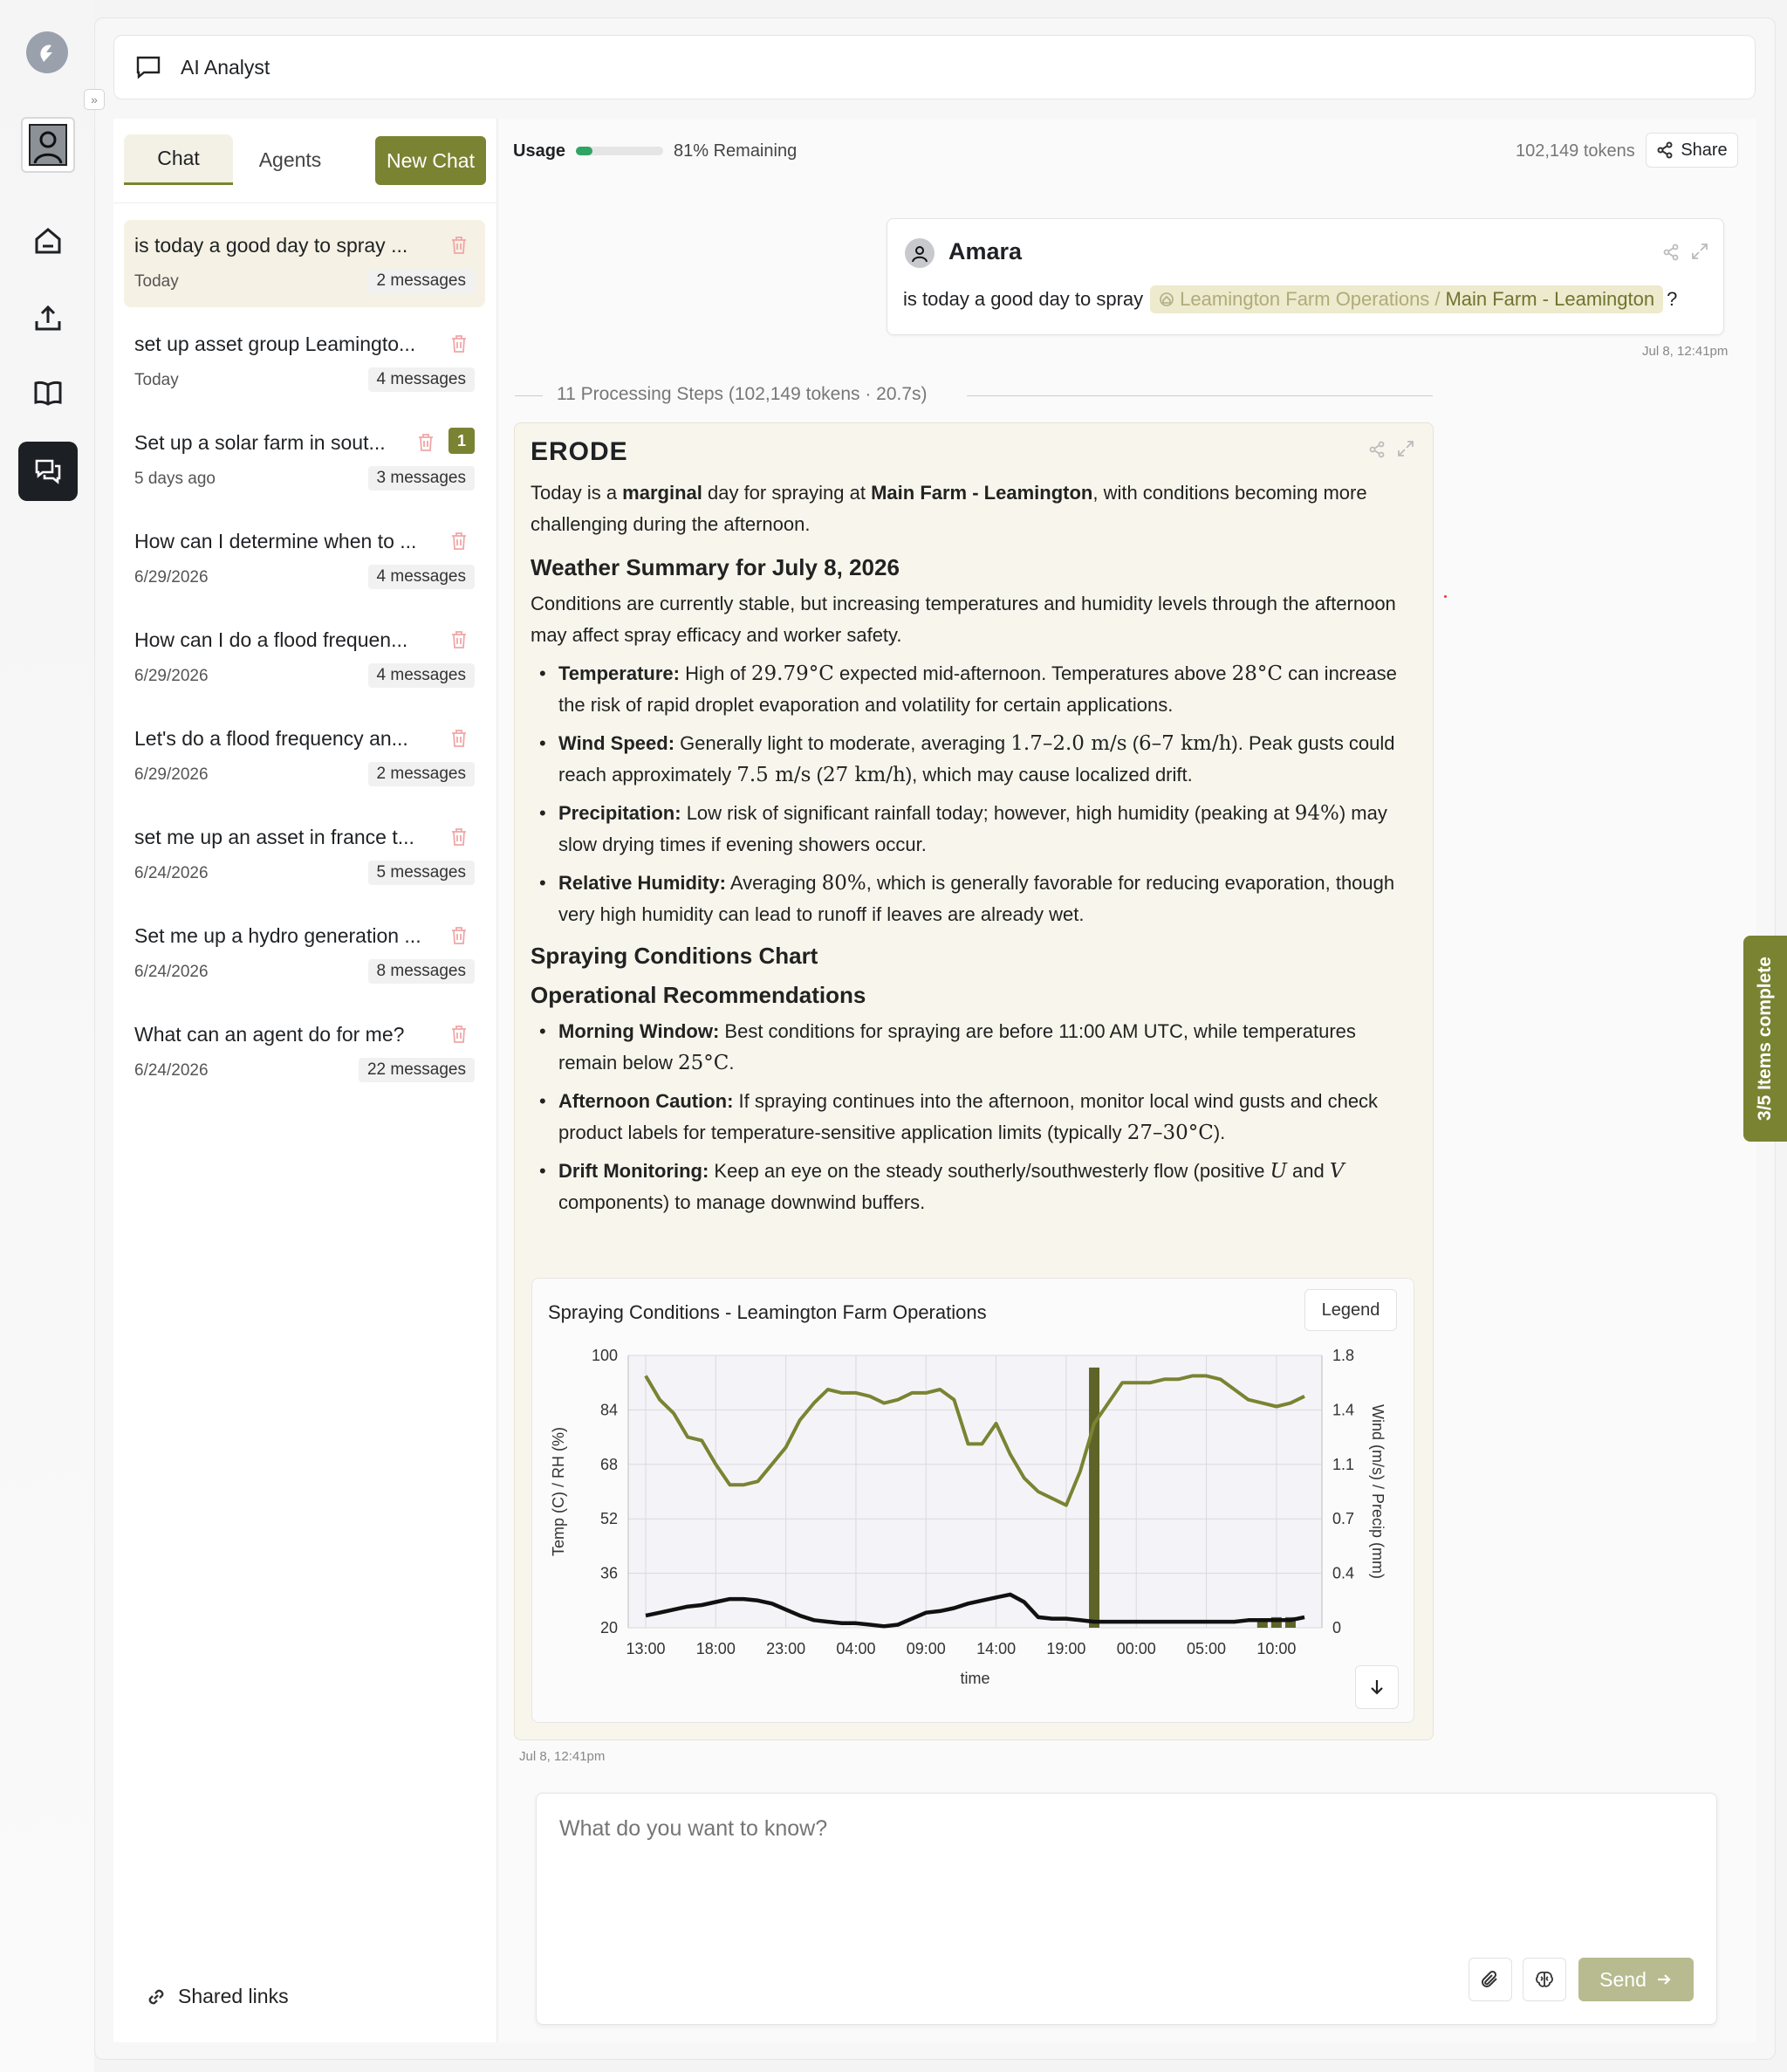 The height and width of the screenshot is (2072, 1787). Describe the element at coordinates (1083, 1873) in the screenshot. I see `chat-input` at that location.